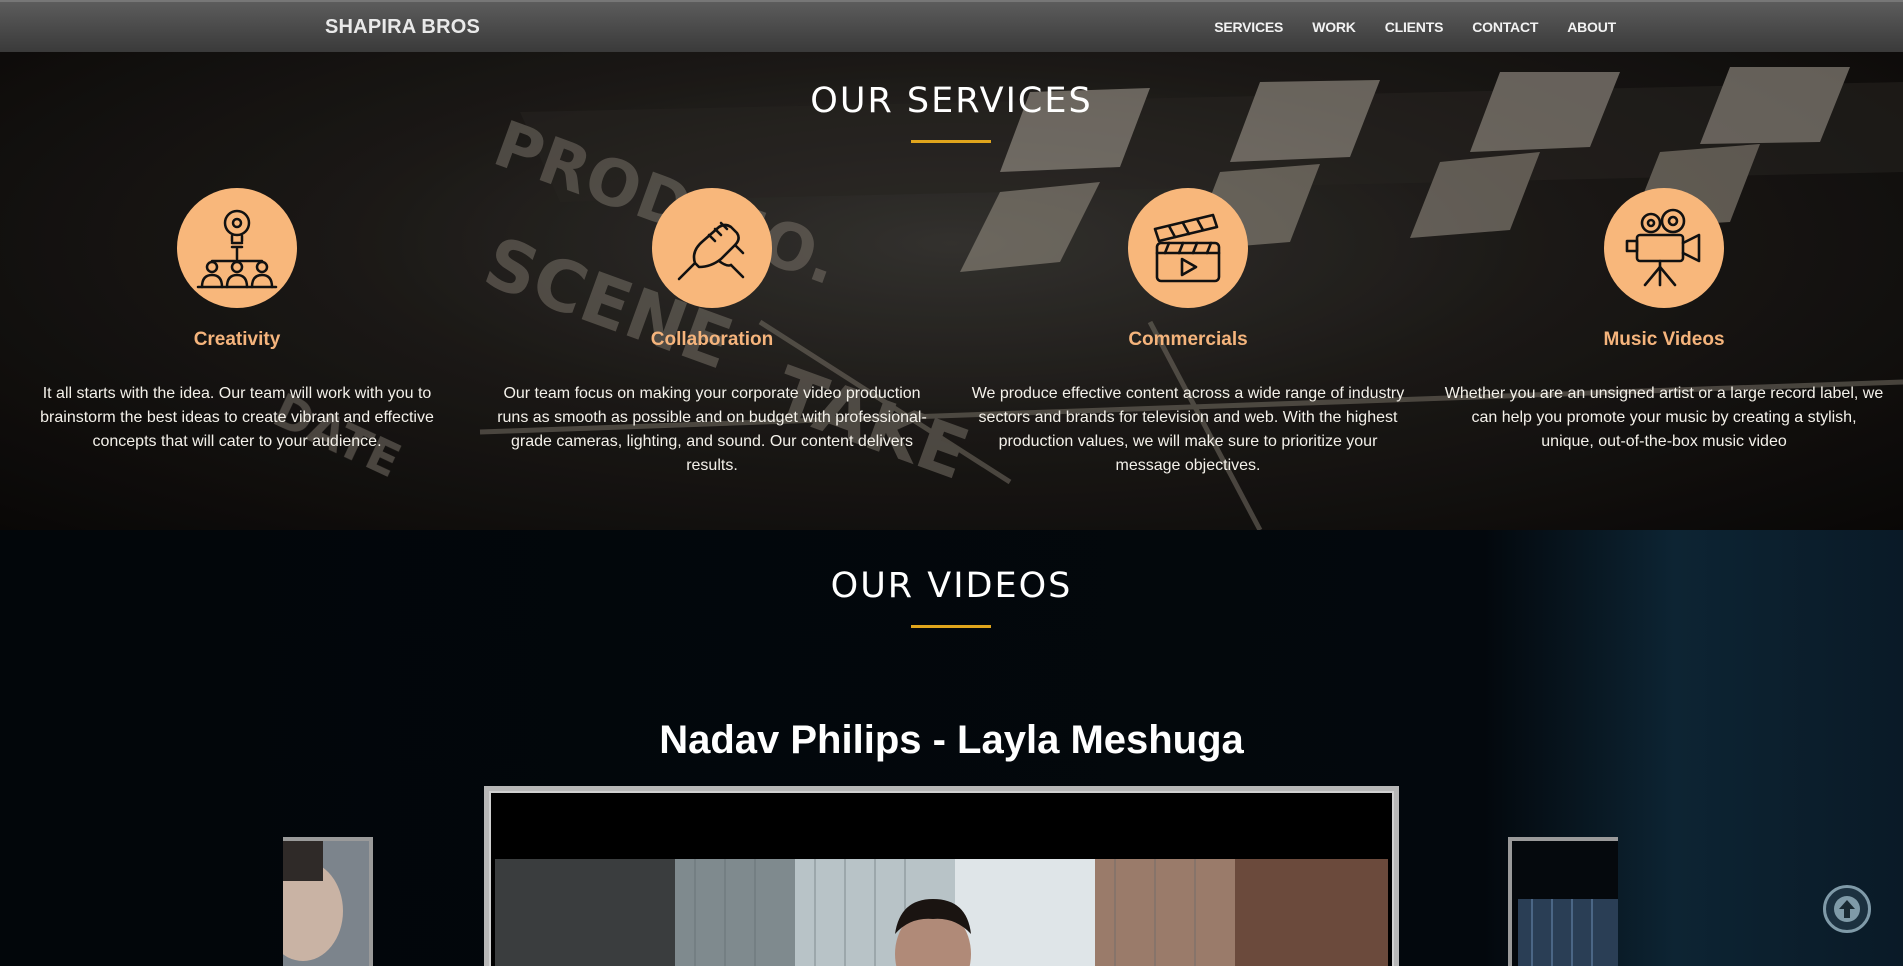  Describe the element at coordinates (951, 586) in the screenshot. I see `videos-title: OUR VIDEOS` at that location.